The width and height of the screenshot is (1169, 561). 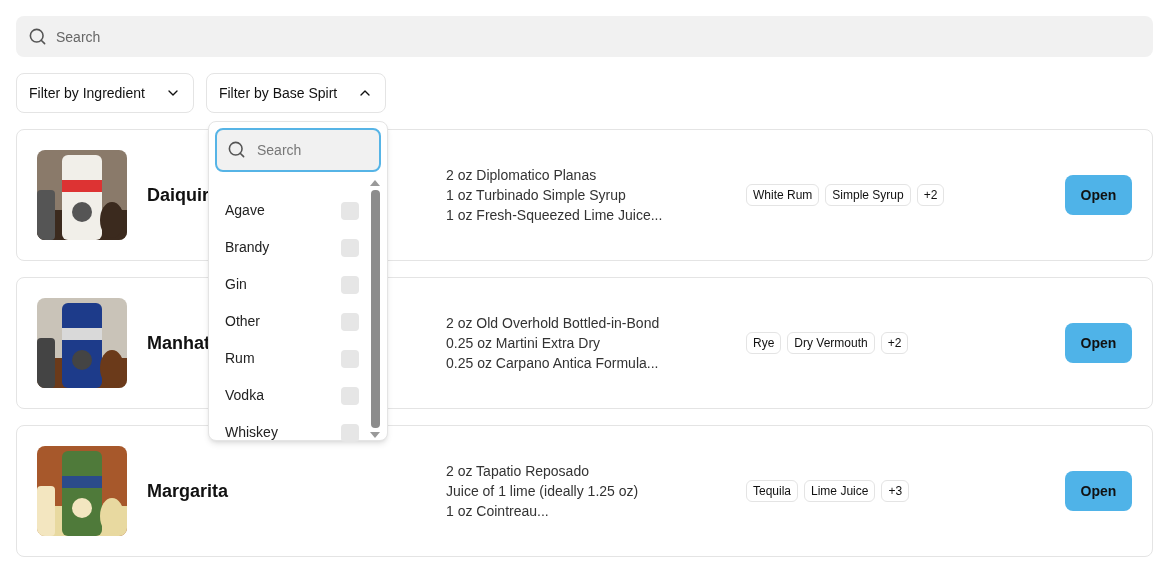 What do you see at coordinates (584, 36) in the screenshot?
I see `search-field: Search` at bounding box center [584, 36].